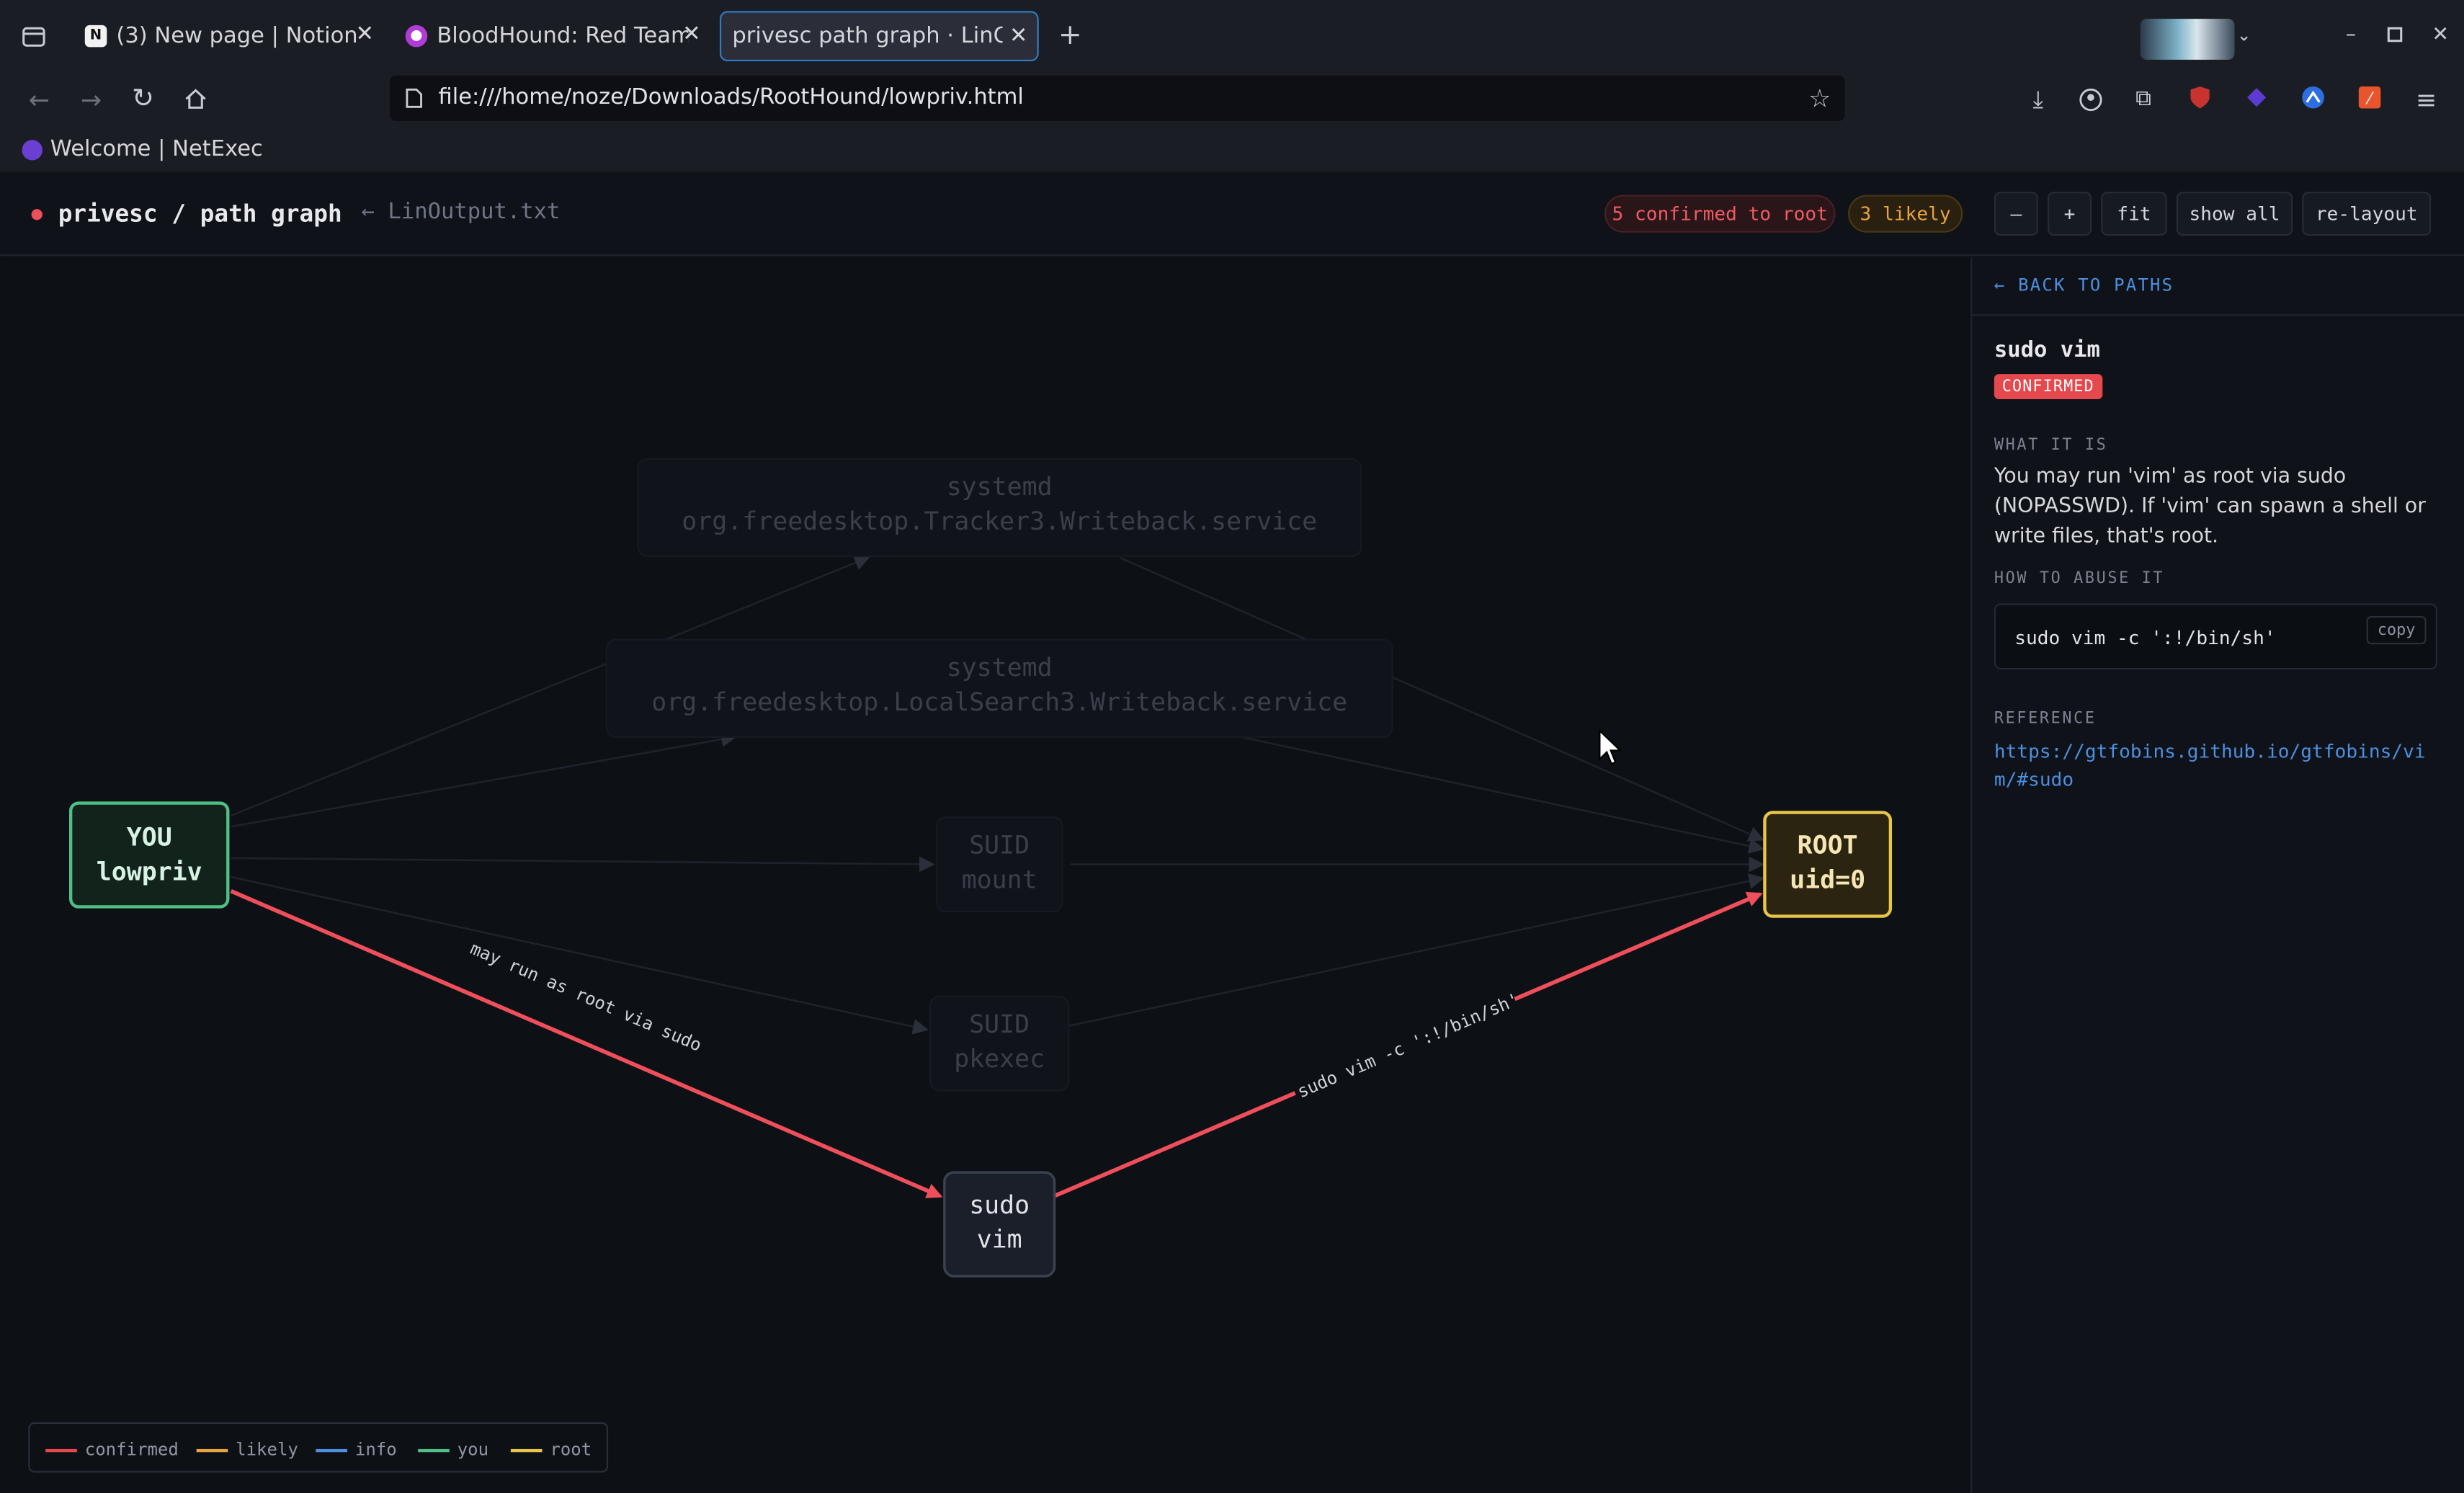 This screenshot has width=2464, height=1493. What do you see at coordinates (999, 1024) in the screenshot?
I see `node-pkexec-line1: SUID` at bounding box center [999, 1024].